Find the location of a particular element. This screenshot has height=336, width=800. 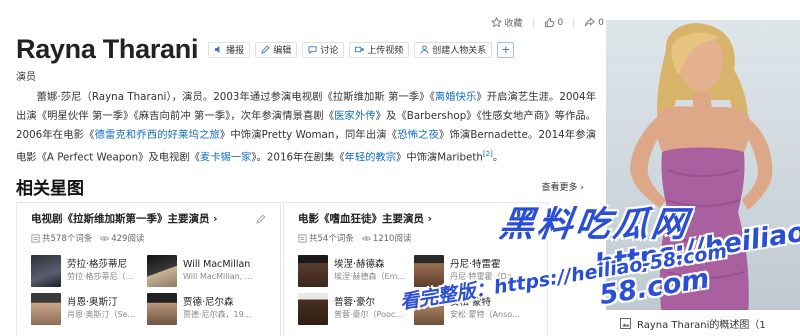

share-icon is located at coordinates (590, 22).